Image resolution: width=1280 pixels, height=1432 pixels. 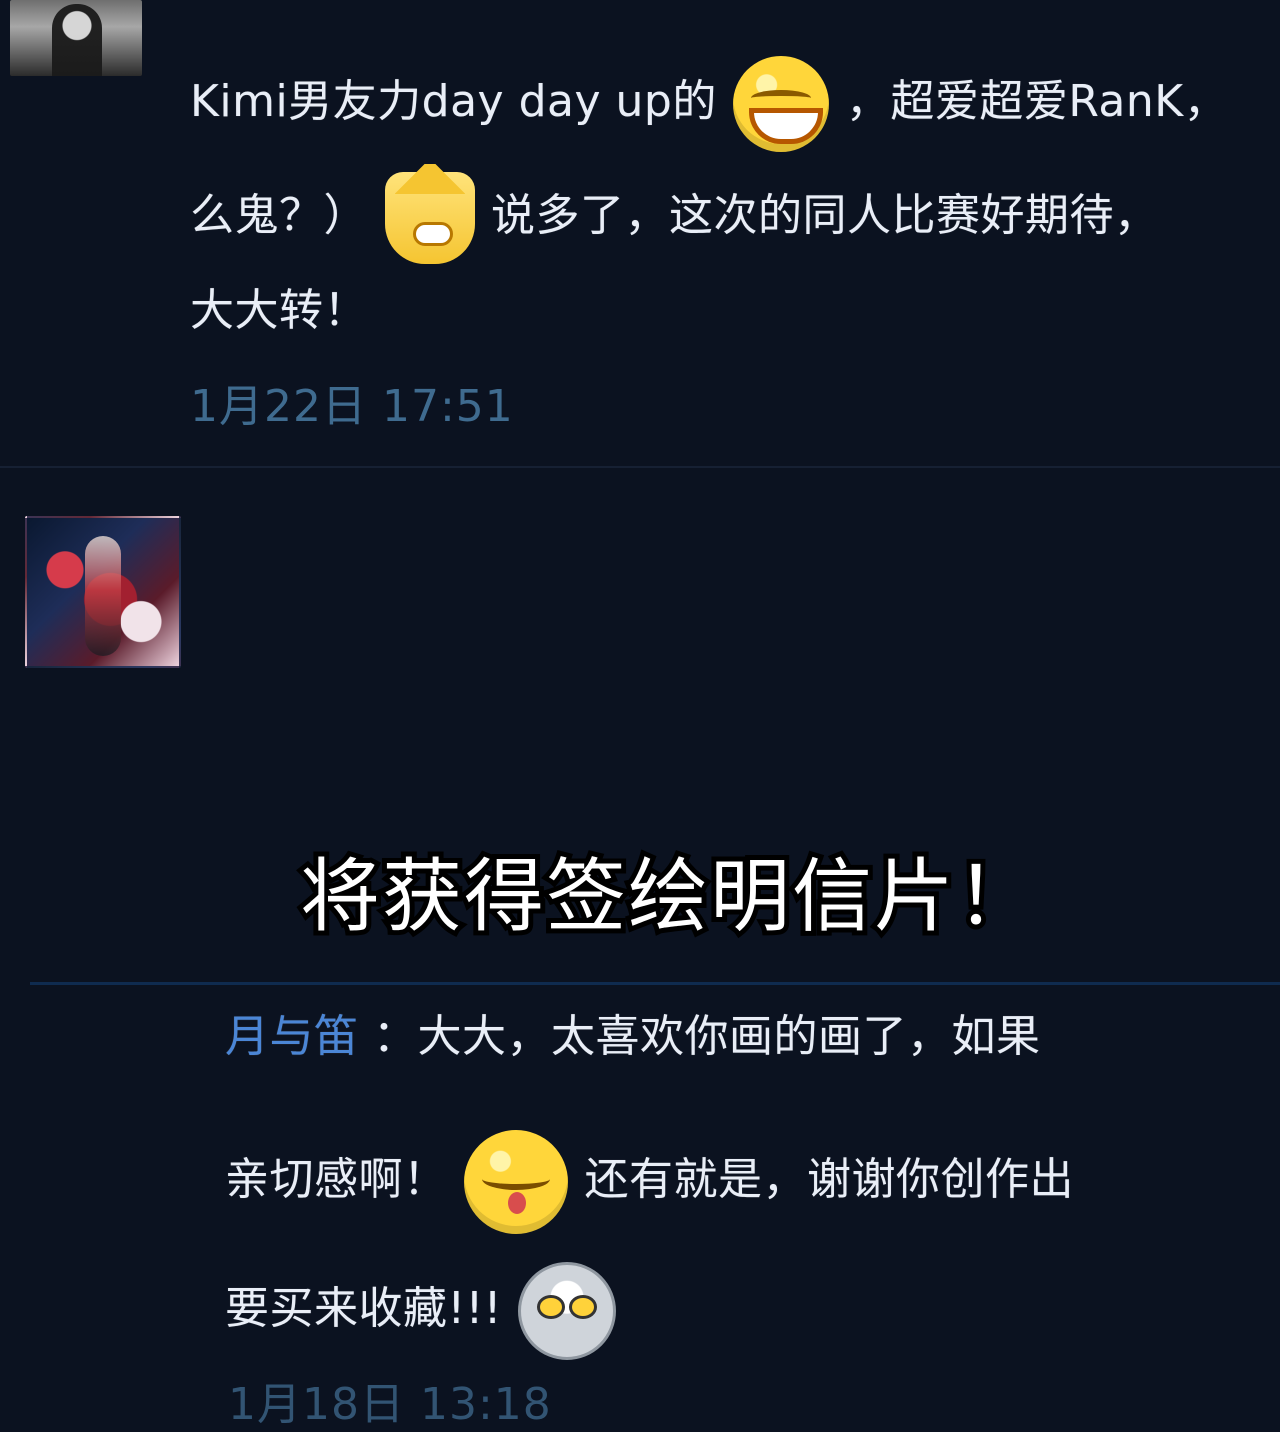 I want to click on comment-text: ：大大，太喜欢你画的画了，如果, so click(x=707, y=1036).